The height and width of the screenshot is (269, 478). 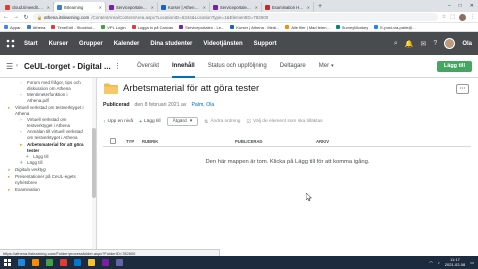 What do you see at coordinates (20, 66) in the screenshot?
I see `collapse-sidebar-icon: ‹` at bounding box center [20, 66].